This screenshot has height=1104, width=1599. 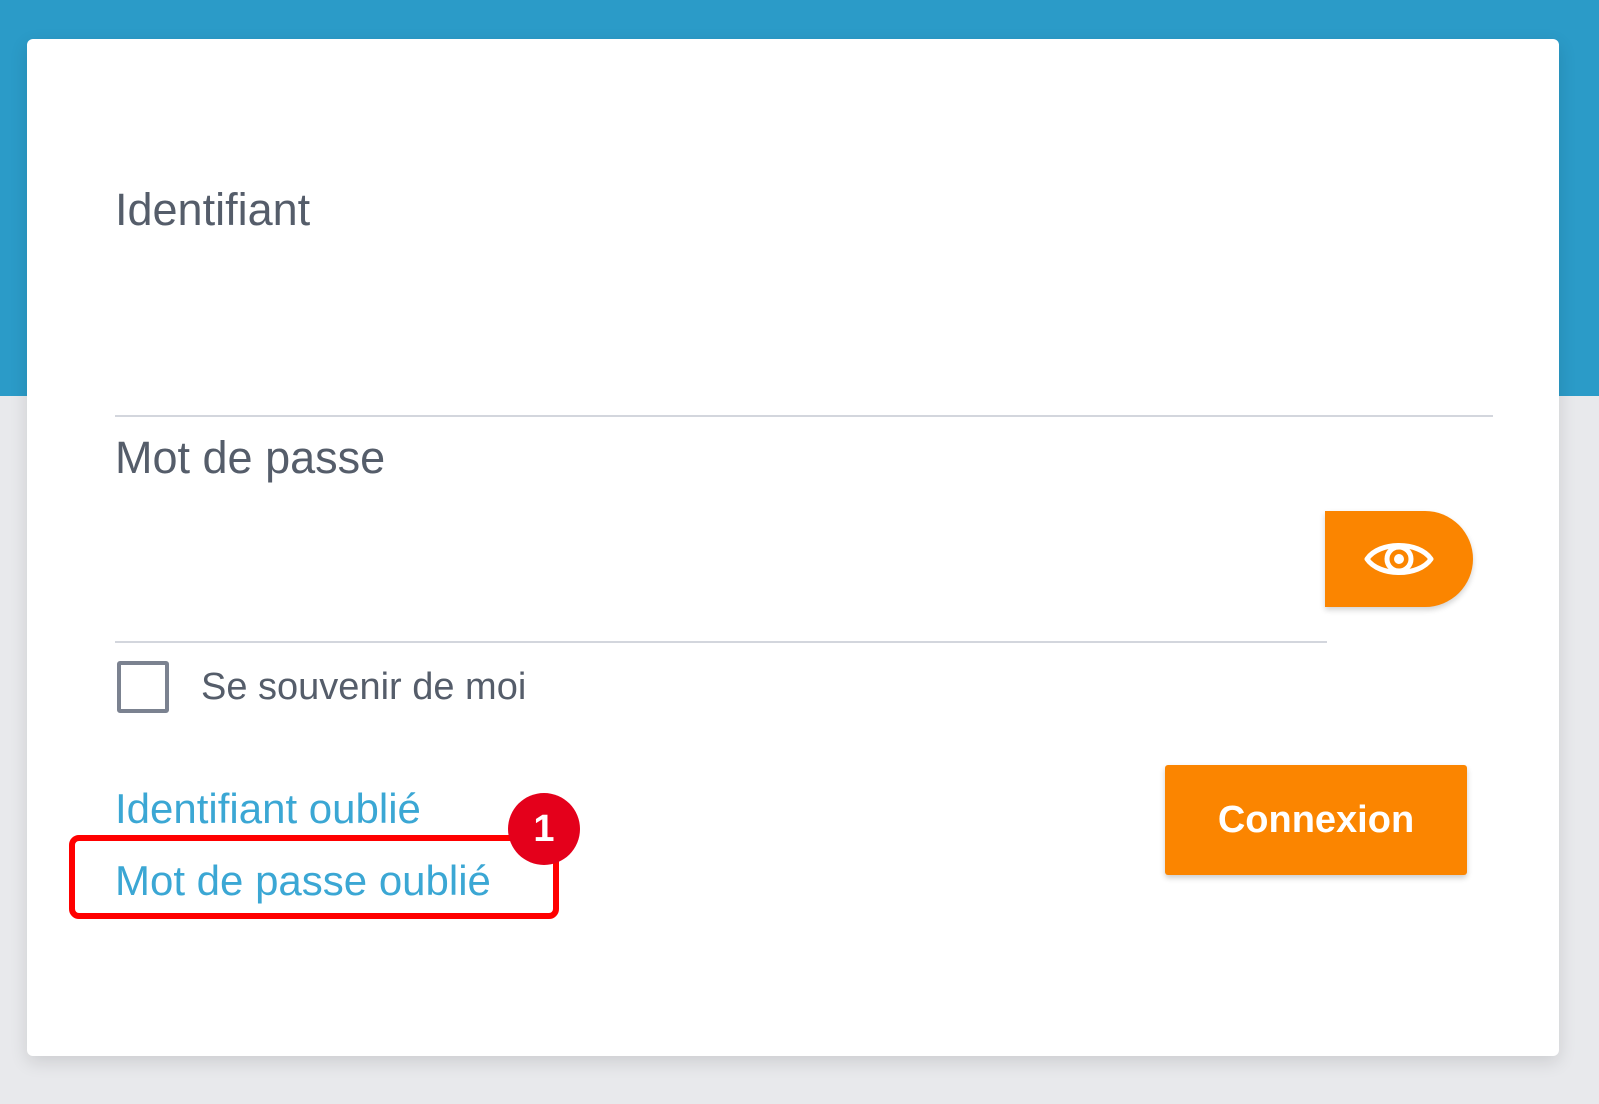 What do you see at coordinates (364, 687) in the screenshot?
I see `remember-label: Se souvenir de moi` at bounding box center [364, 687].